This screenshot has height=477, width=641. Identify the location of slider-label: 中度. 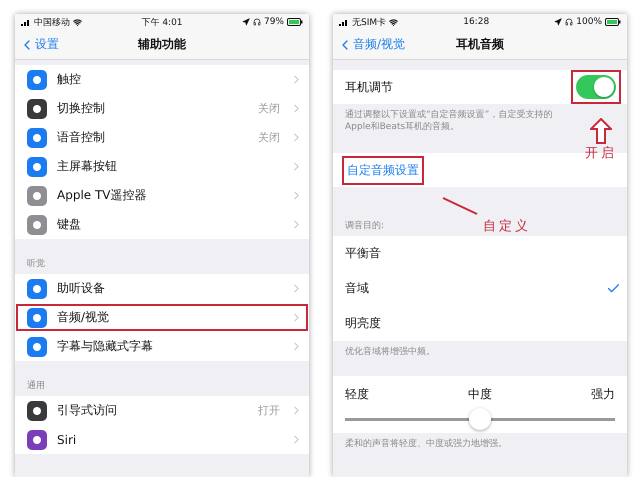
(480, 395).